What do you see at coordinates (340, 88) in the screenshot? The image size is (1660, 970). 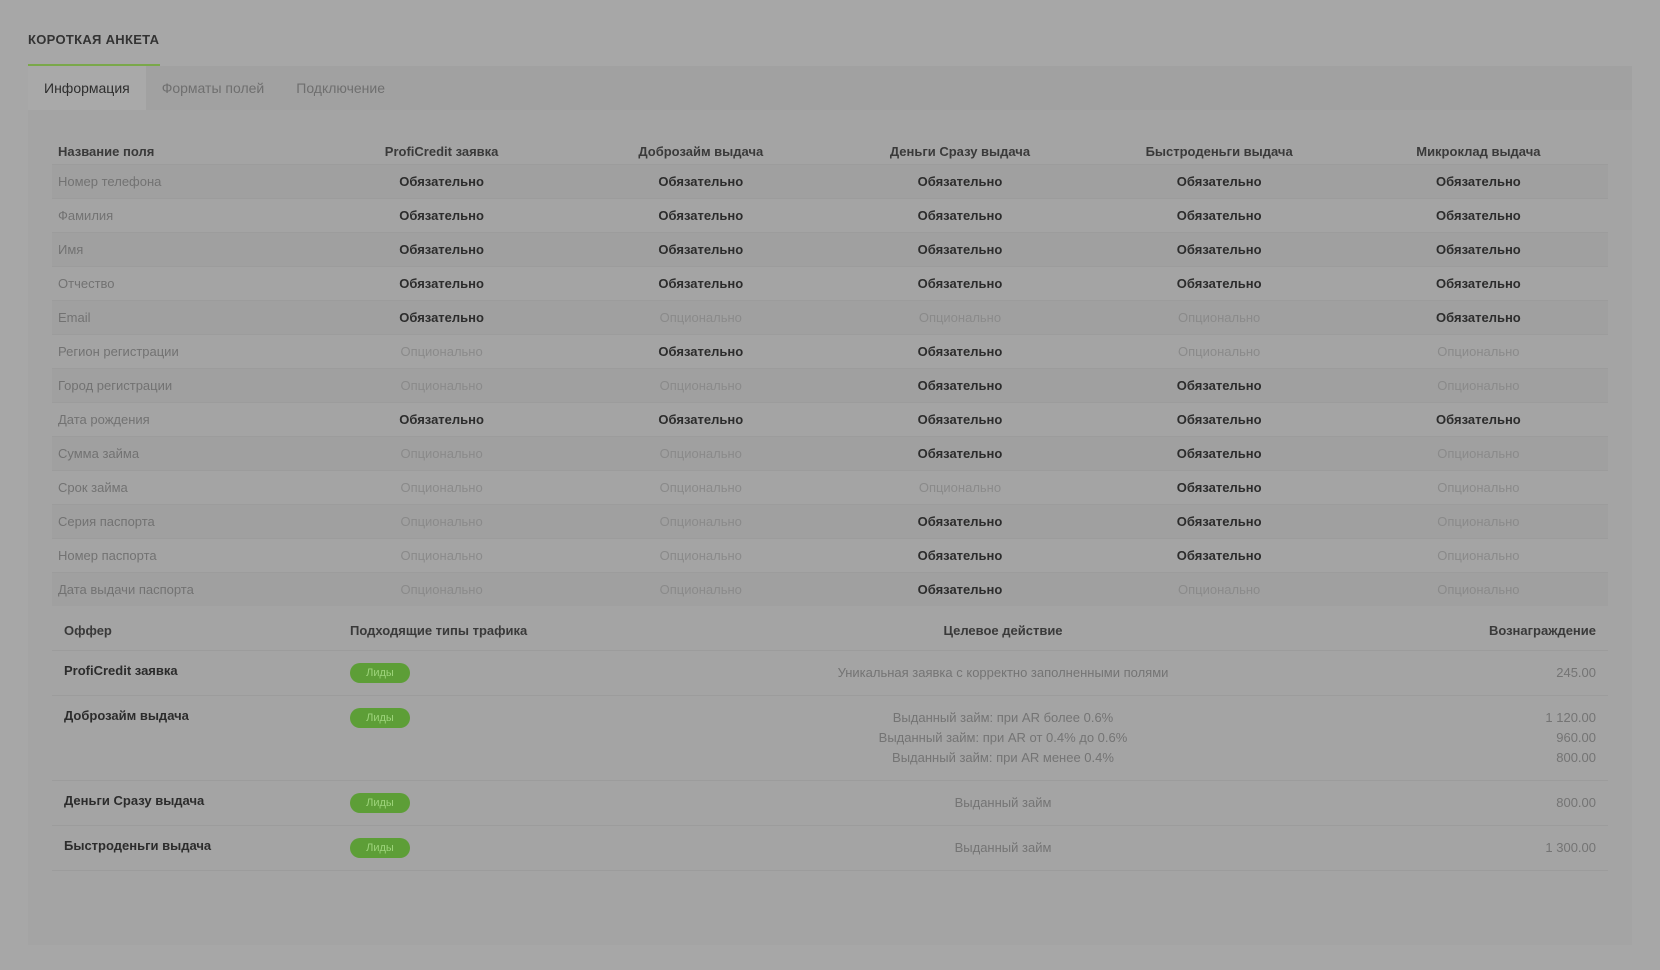 I see `tab-connection: Подключение` at bounding box center [340, 88].